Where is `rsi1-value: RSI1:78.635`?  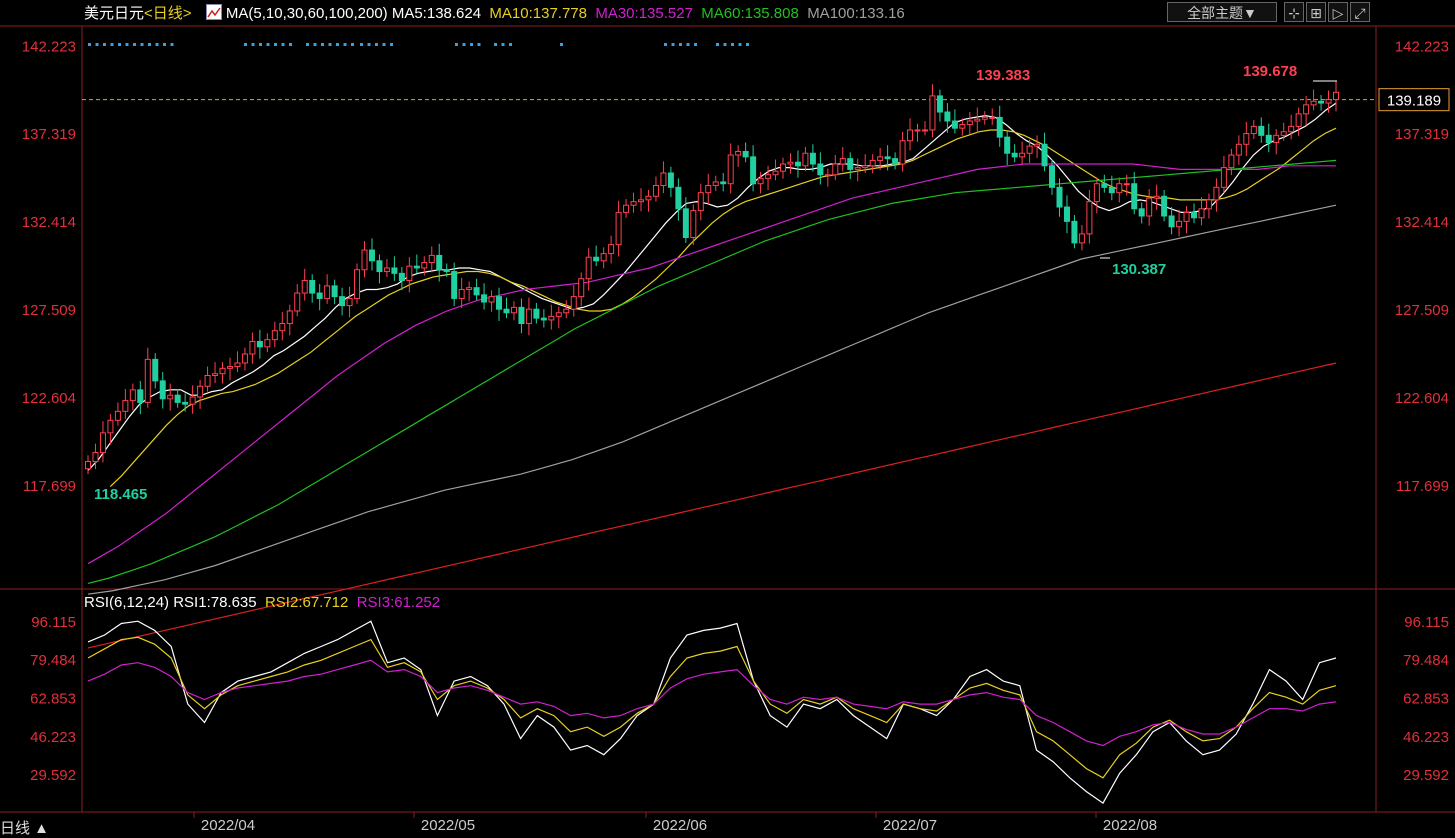 rsi1-value: RSI1:78.635 is located at coordinates (215, 602).